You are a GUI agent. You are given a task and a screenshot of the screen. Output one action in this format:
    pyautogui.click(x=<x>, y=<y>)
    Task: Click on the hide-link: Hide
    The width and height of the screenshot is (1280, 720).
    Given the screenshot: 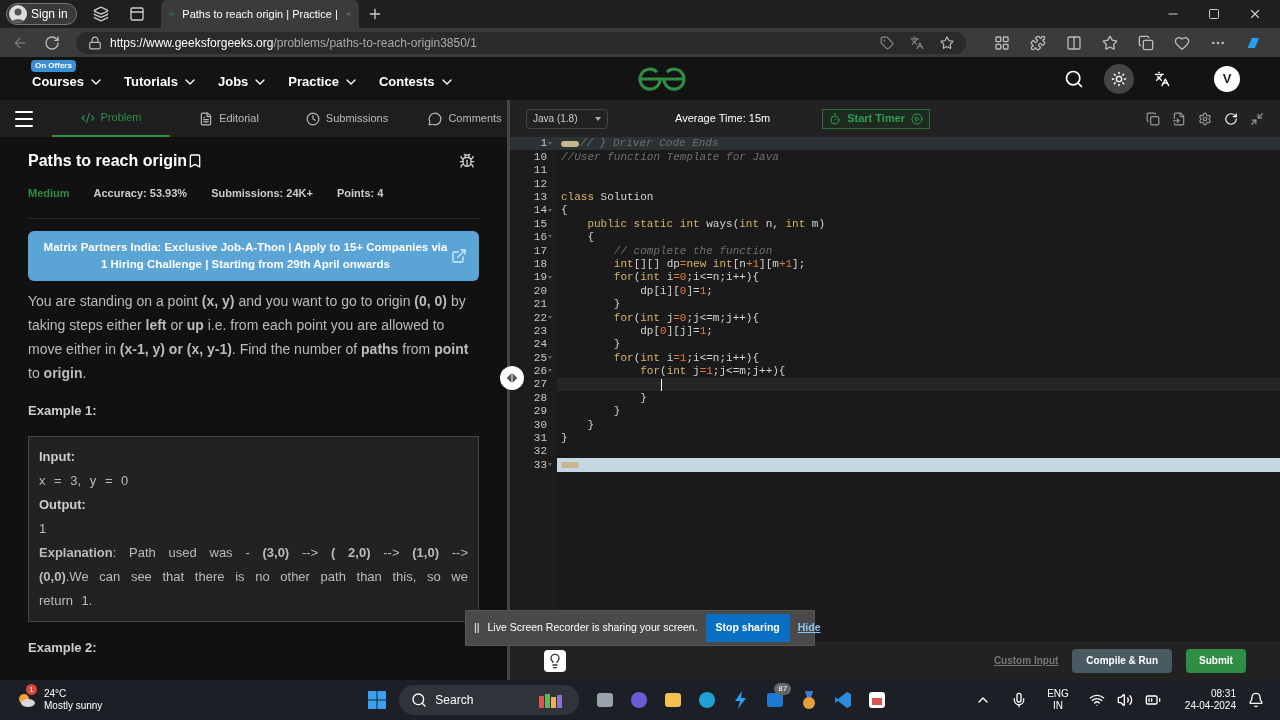 What is the action you would take?
    pyautogui.click(x=809, y=628)
    